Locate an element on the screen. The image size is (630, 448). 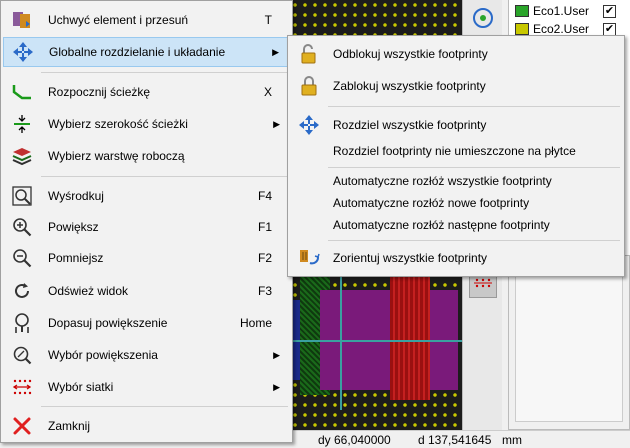
layer-name: Eco1.User is located at coordinates (561, 11).